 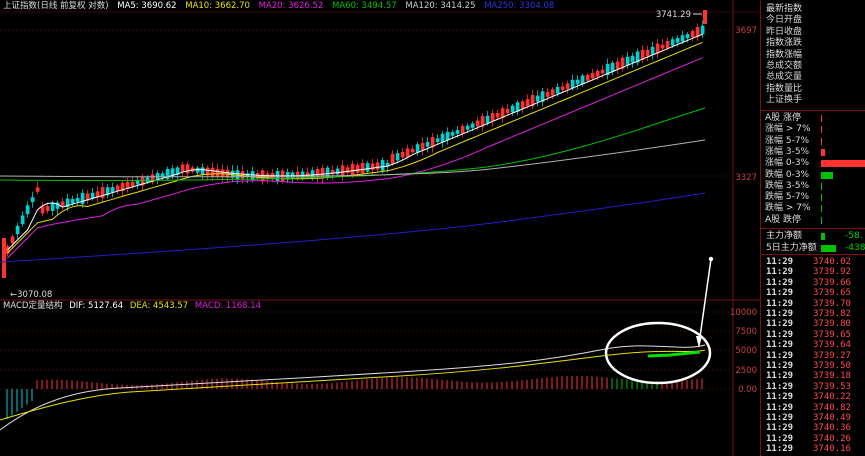 I want to click on distribution-label: 跌幅 3-5%, so click(x=787, y=185).